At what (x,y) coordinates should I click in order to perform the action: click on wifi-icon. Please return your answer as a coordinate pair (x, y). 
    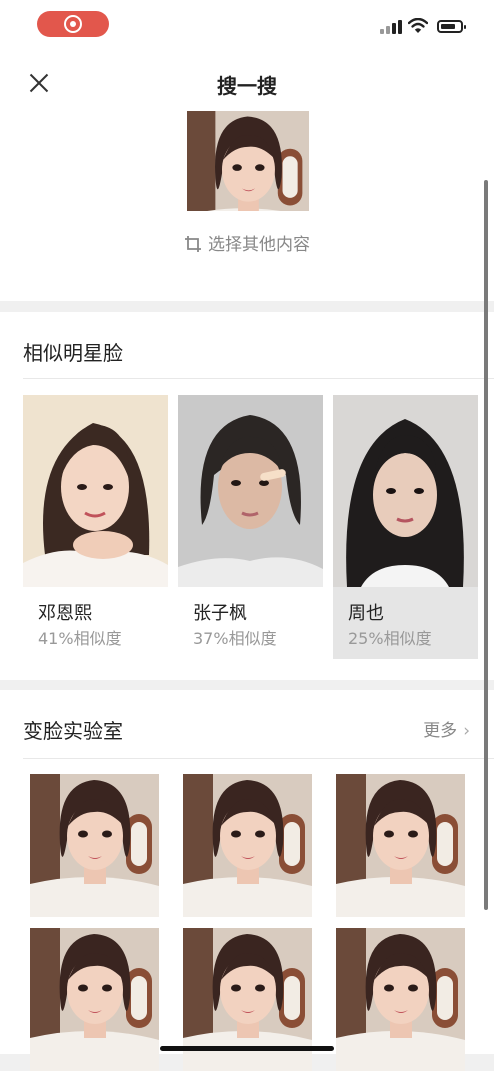
    Looking at the image, I should click on (418, 25).